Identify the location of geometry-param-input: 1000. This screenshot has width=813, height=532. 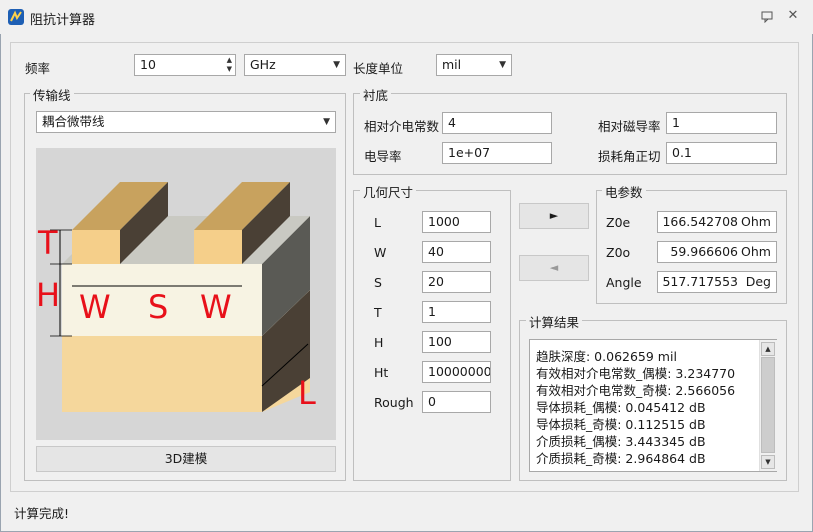
(456, 222).